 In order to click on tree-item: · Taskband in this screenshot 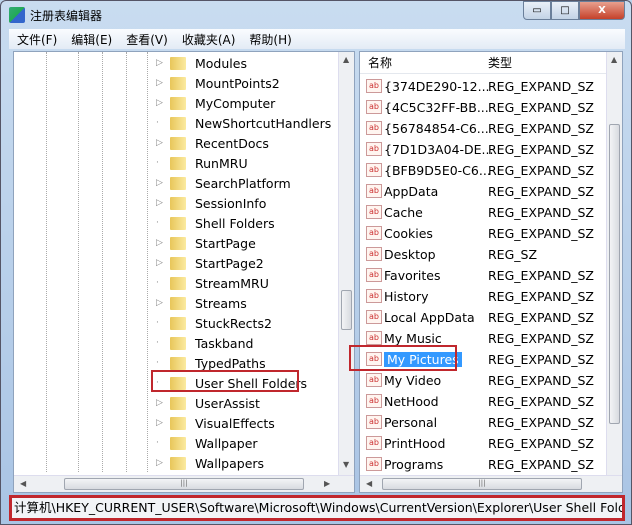, I will do `click(204, 343)`.